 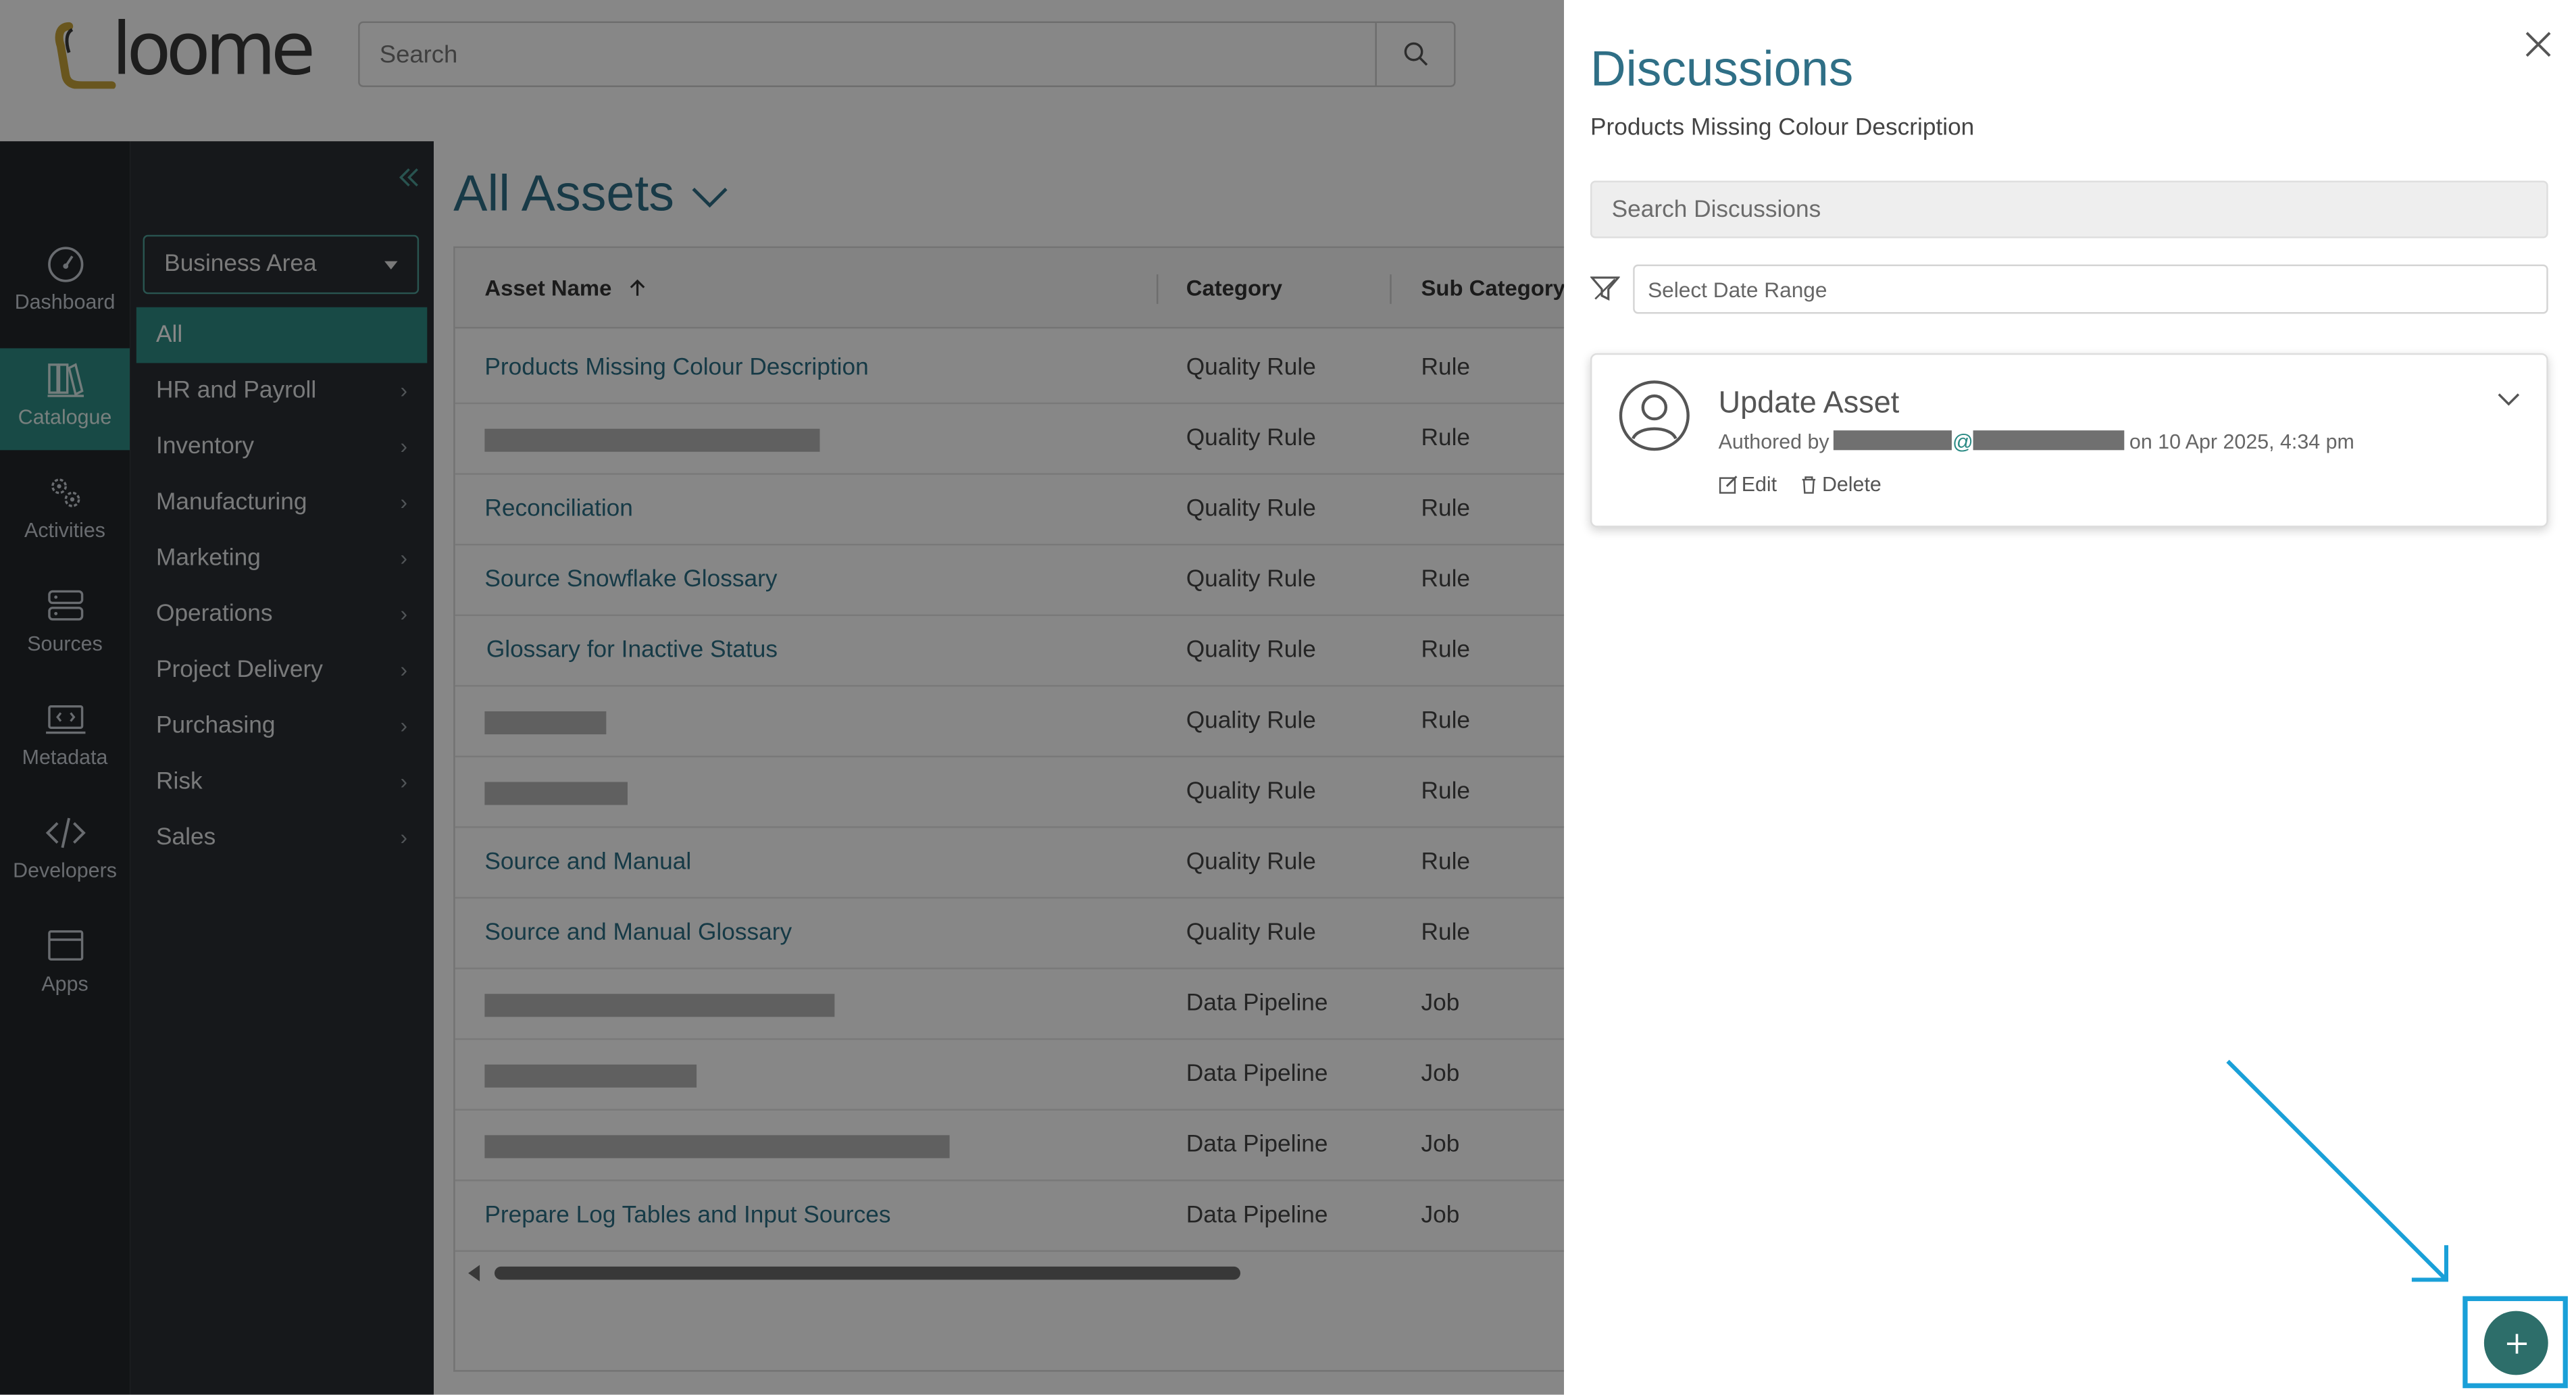 What do you see at coordinates (2538, 44) in the screenshot?
I see `close-icon` at bounding box center [2538, 44].